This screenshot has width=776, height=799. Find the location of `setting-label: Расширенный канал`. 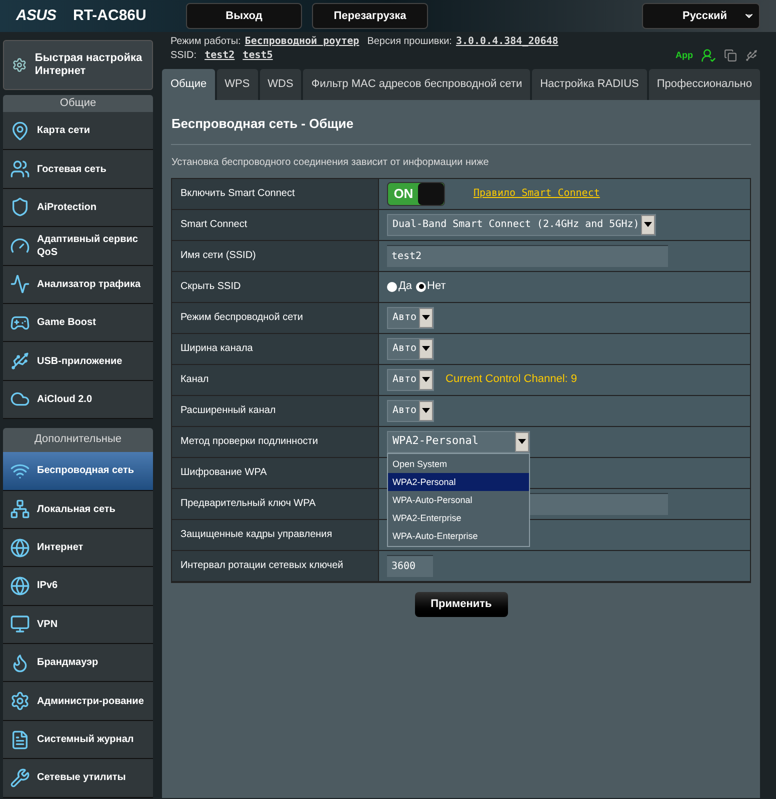

setting-label: Расширенный канал is located at coordinates (276, 411).